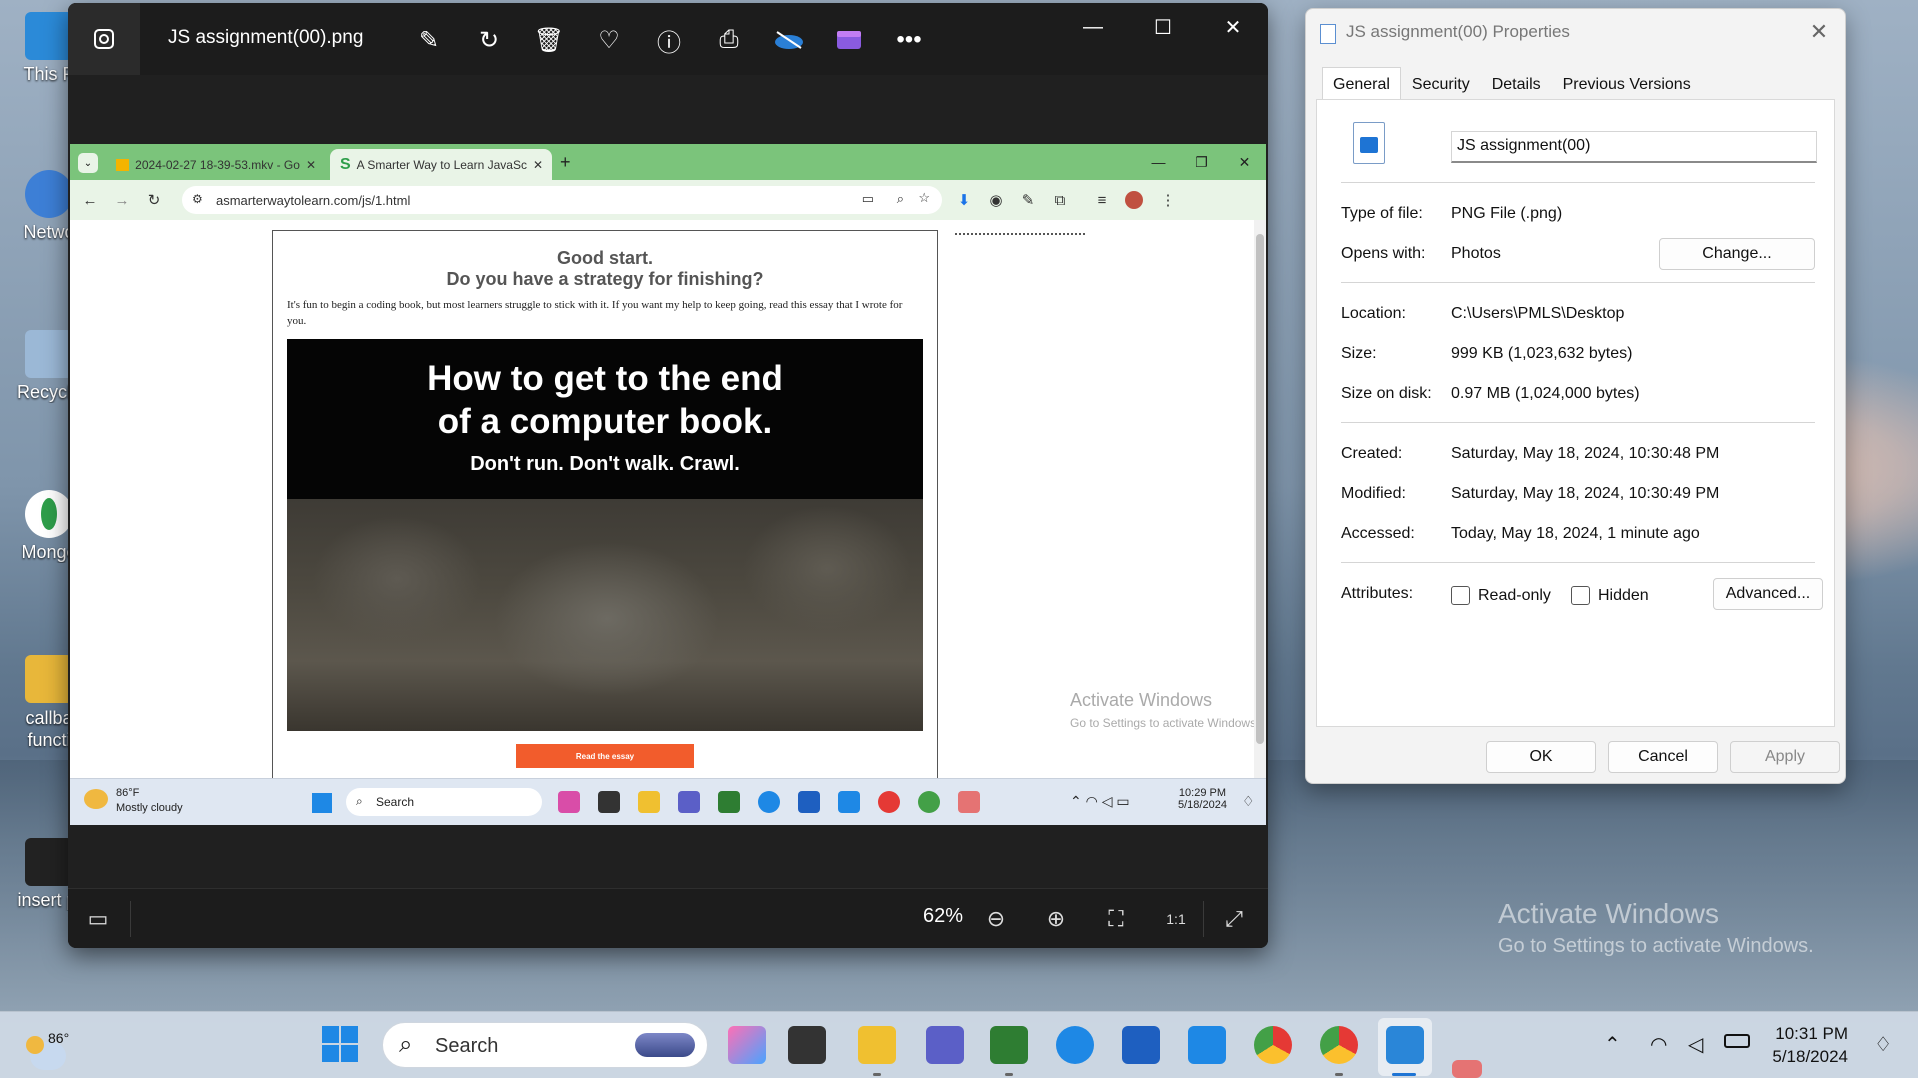 The image size is (1918, 1078). I want to click on tab-security: Security, so click(1441, 83).